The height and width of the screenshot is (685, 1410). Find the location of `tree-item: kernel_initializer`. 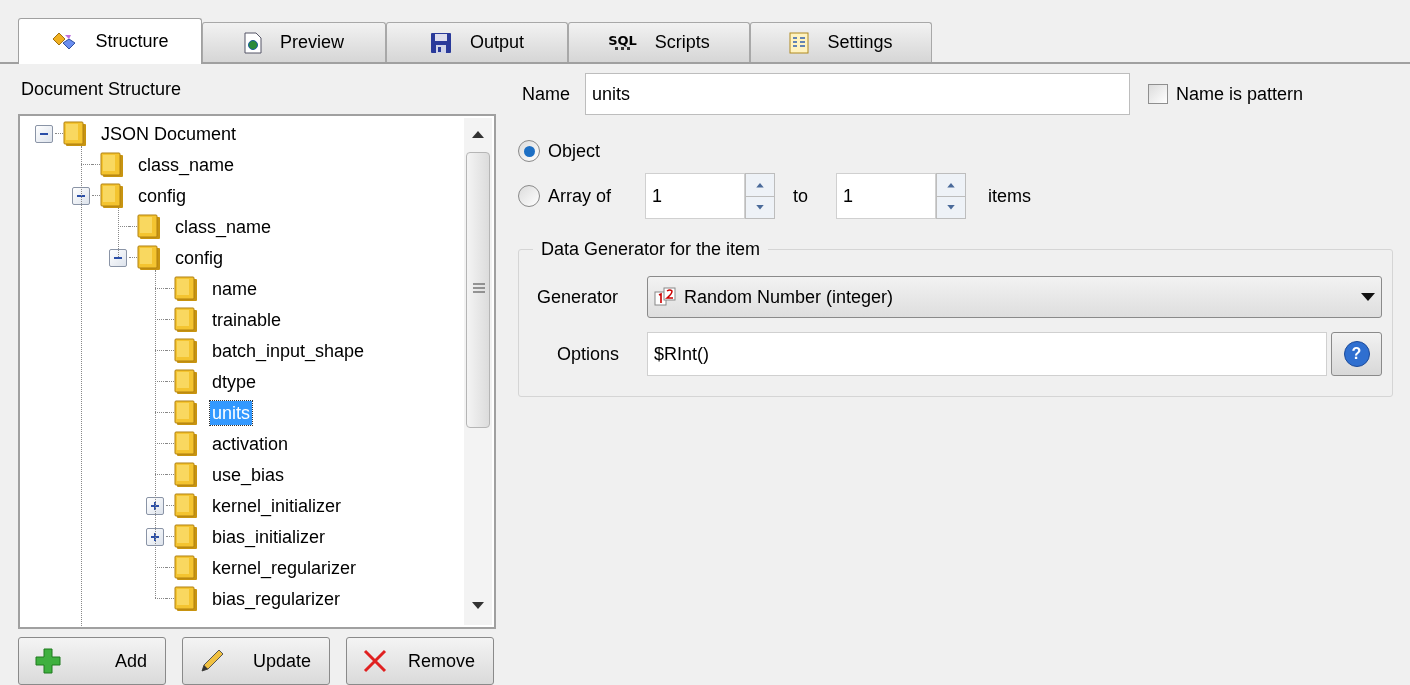

tree-item: kernel_initializer is located at coordinates (277, 505).